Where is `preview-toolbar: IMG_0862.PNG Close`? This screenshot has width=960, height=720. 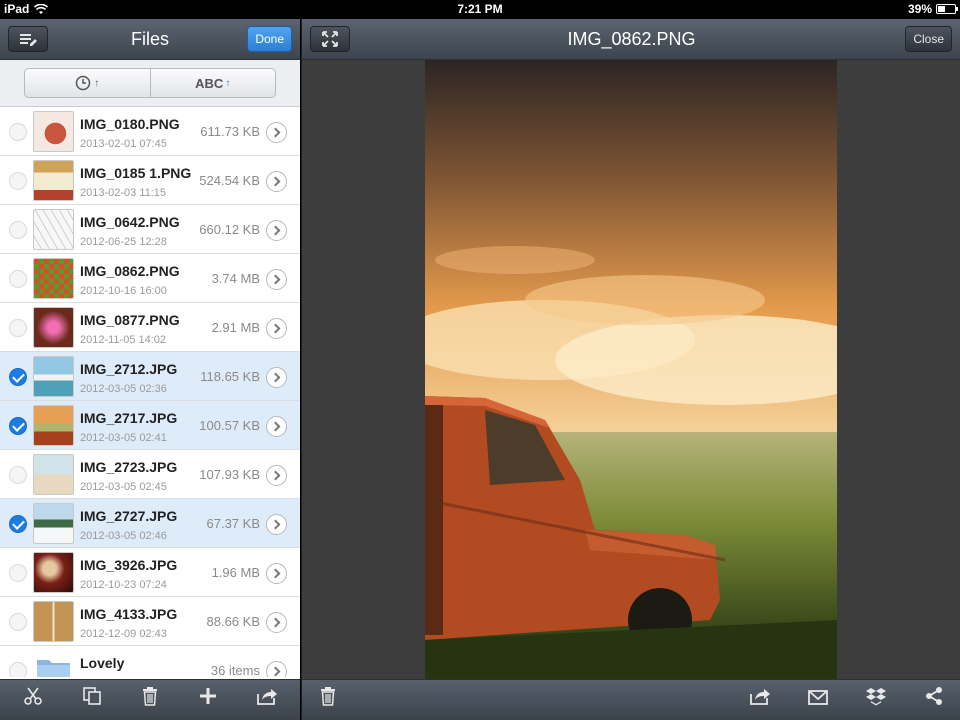
preview-toolbar: IMG_0862.PNG Close is located at coordinates (631, 39).